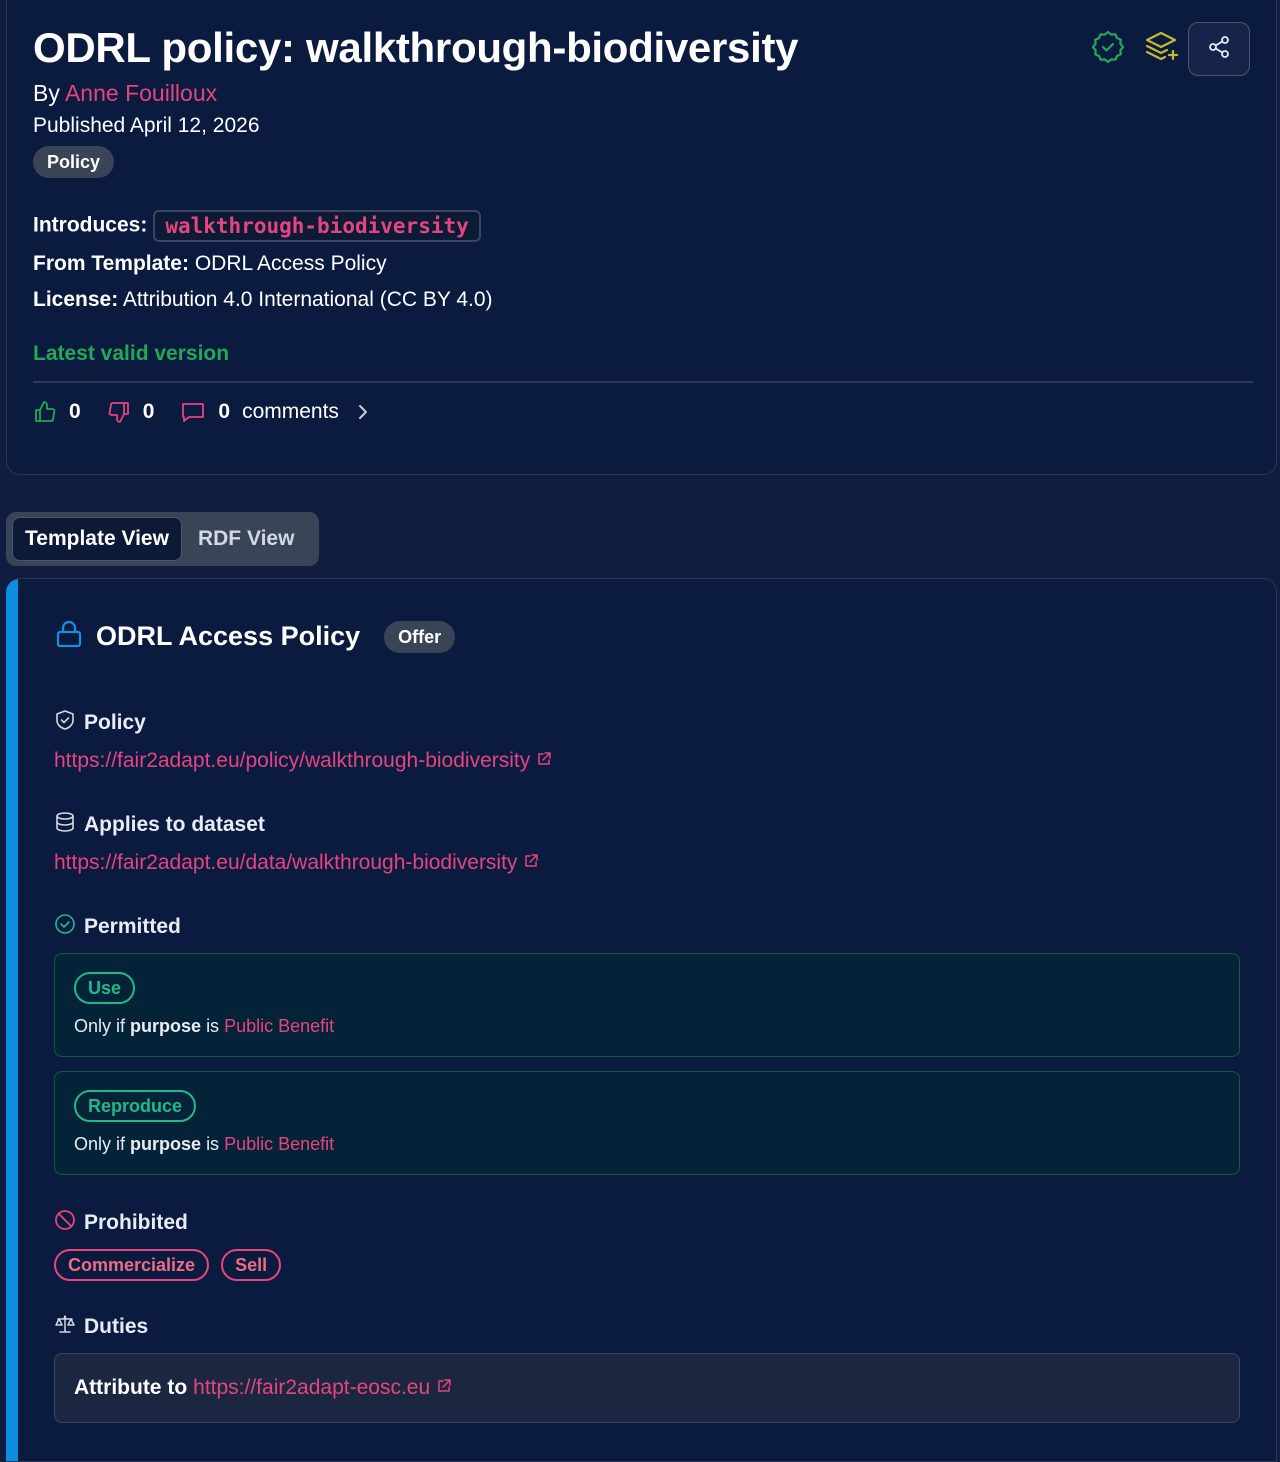  Describe the element at coordinates (416, 47) in the screenshot. I see `page-title: ODRL policy: walkthrough-biodiversity` at that location.